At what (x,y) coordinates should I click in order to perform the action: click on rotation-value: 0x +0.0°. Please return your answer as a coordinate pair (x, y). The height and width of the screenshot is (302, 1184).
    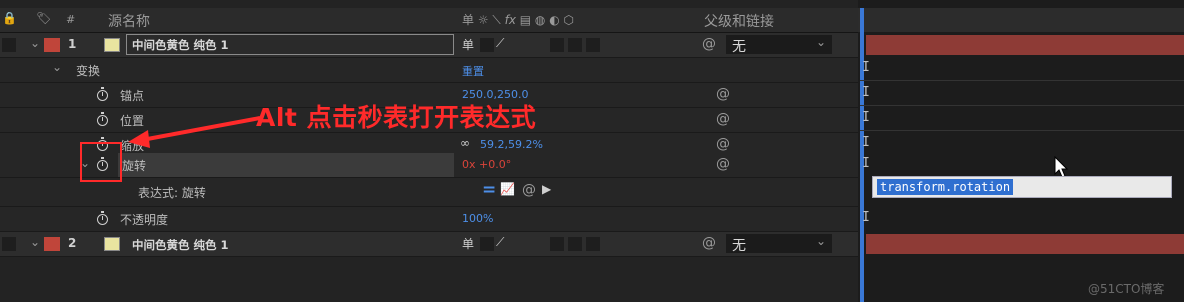
    Looking at the image, I should click on (486, 164).